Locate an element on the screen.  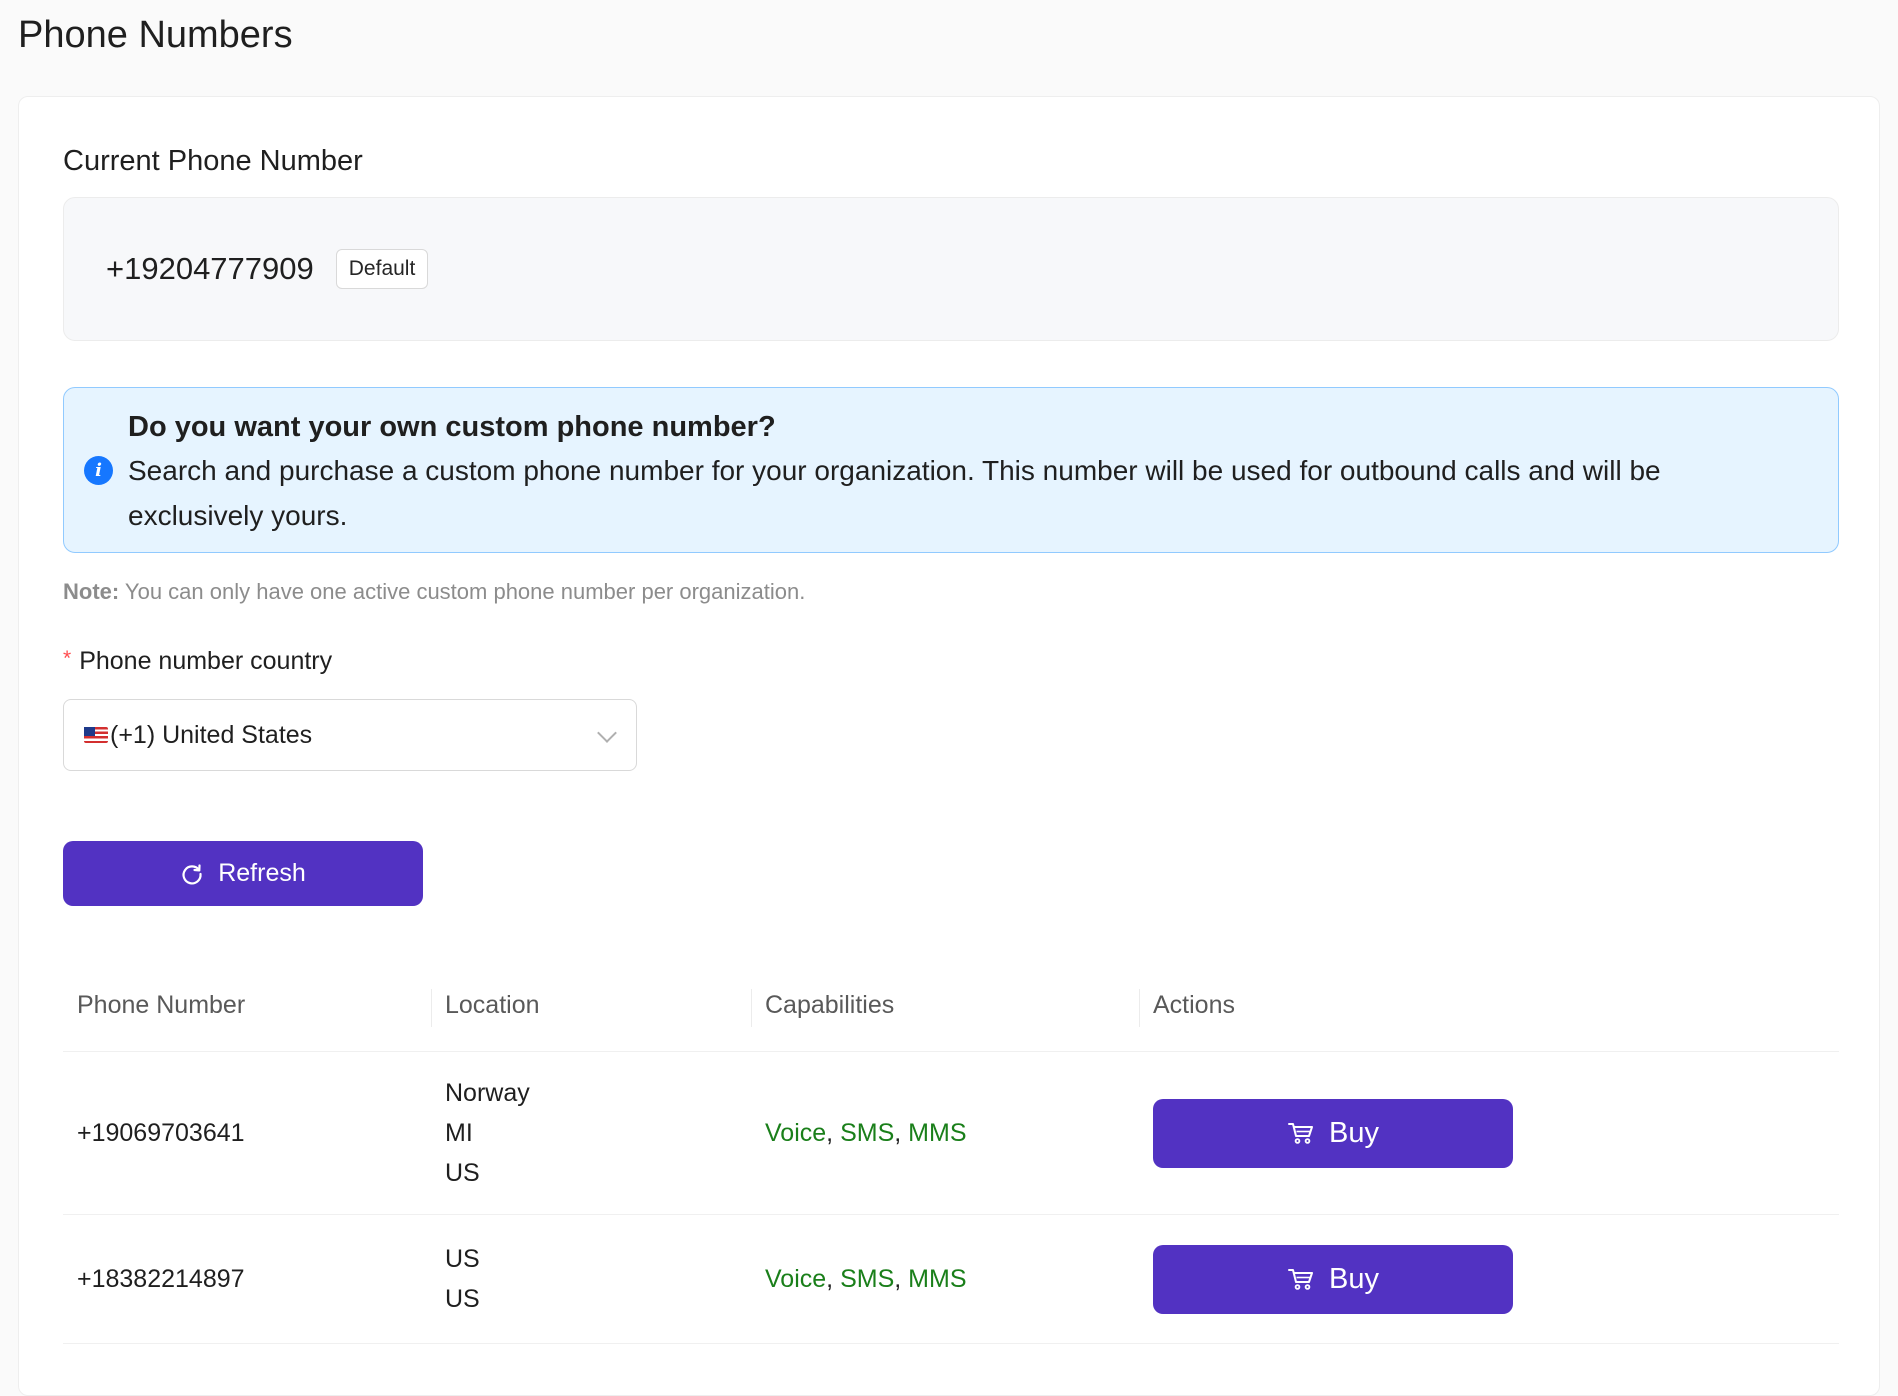
location-line: MI is located at coordinates (459, 1133).